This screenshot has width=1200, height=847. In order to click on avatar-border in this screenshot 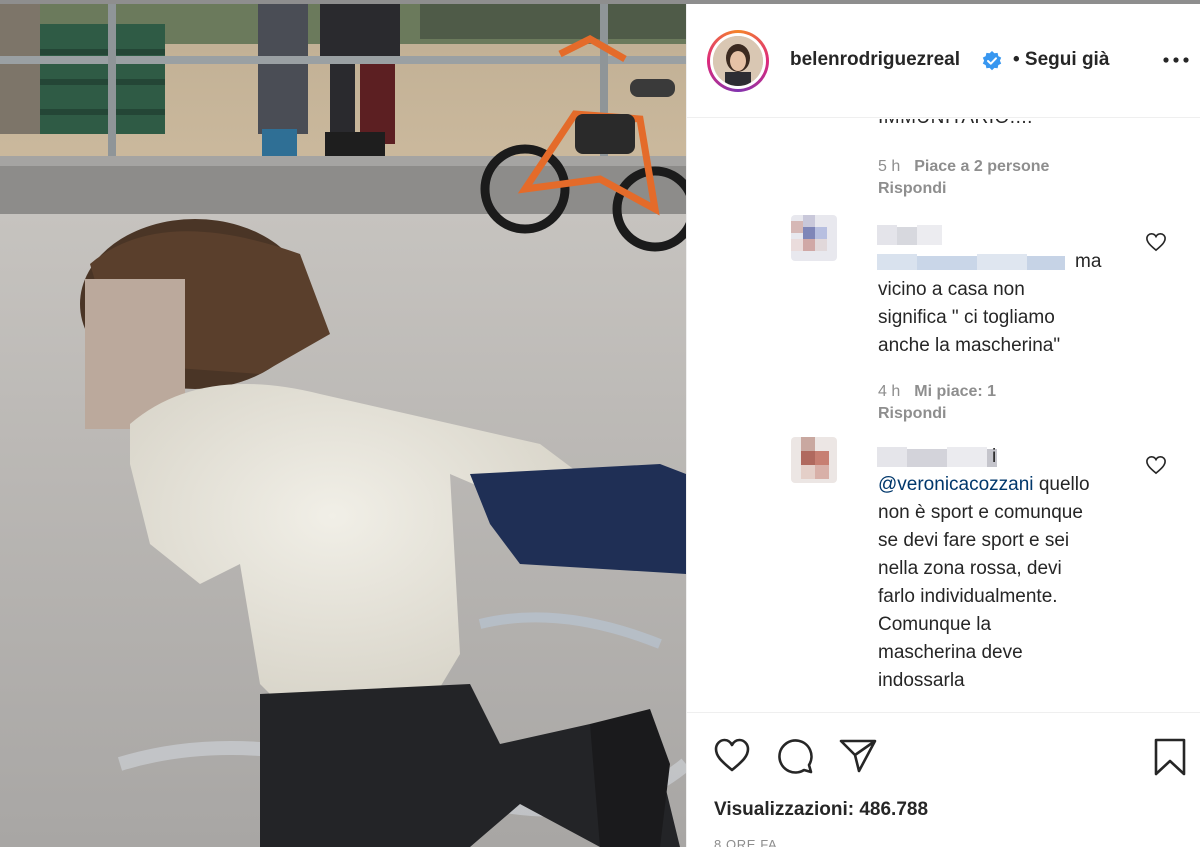, I will do `click(738, 61)`.